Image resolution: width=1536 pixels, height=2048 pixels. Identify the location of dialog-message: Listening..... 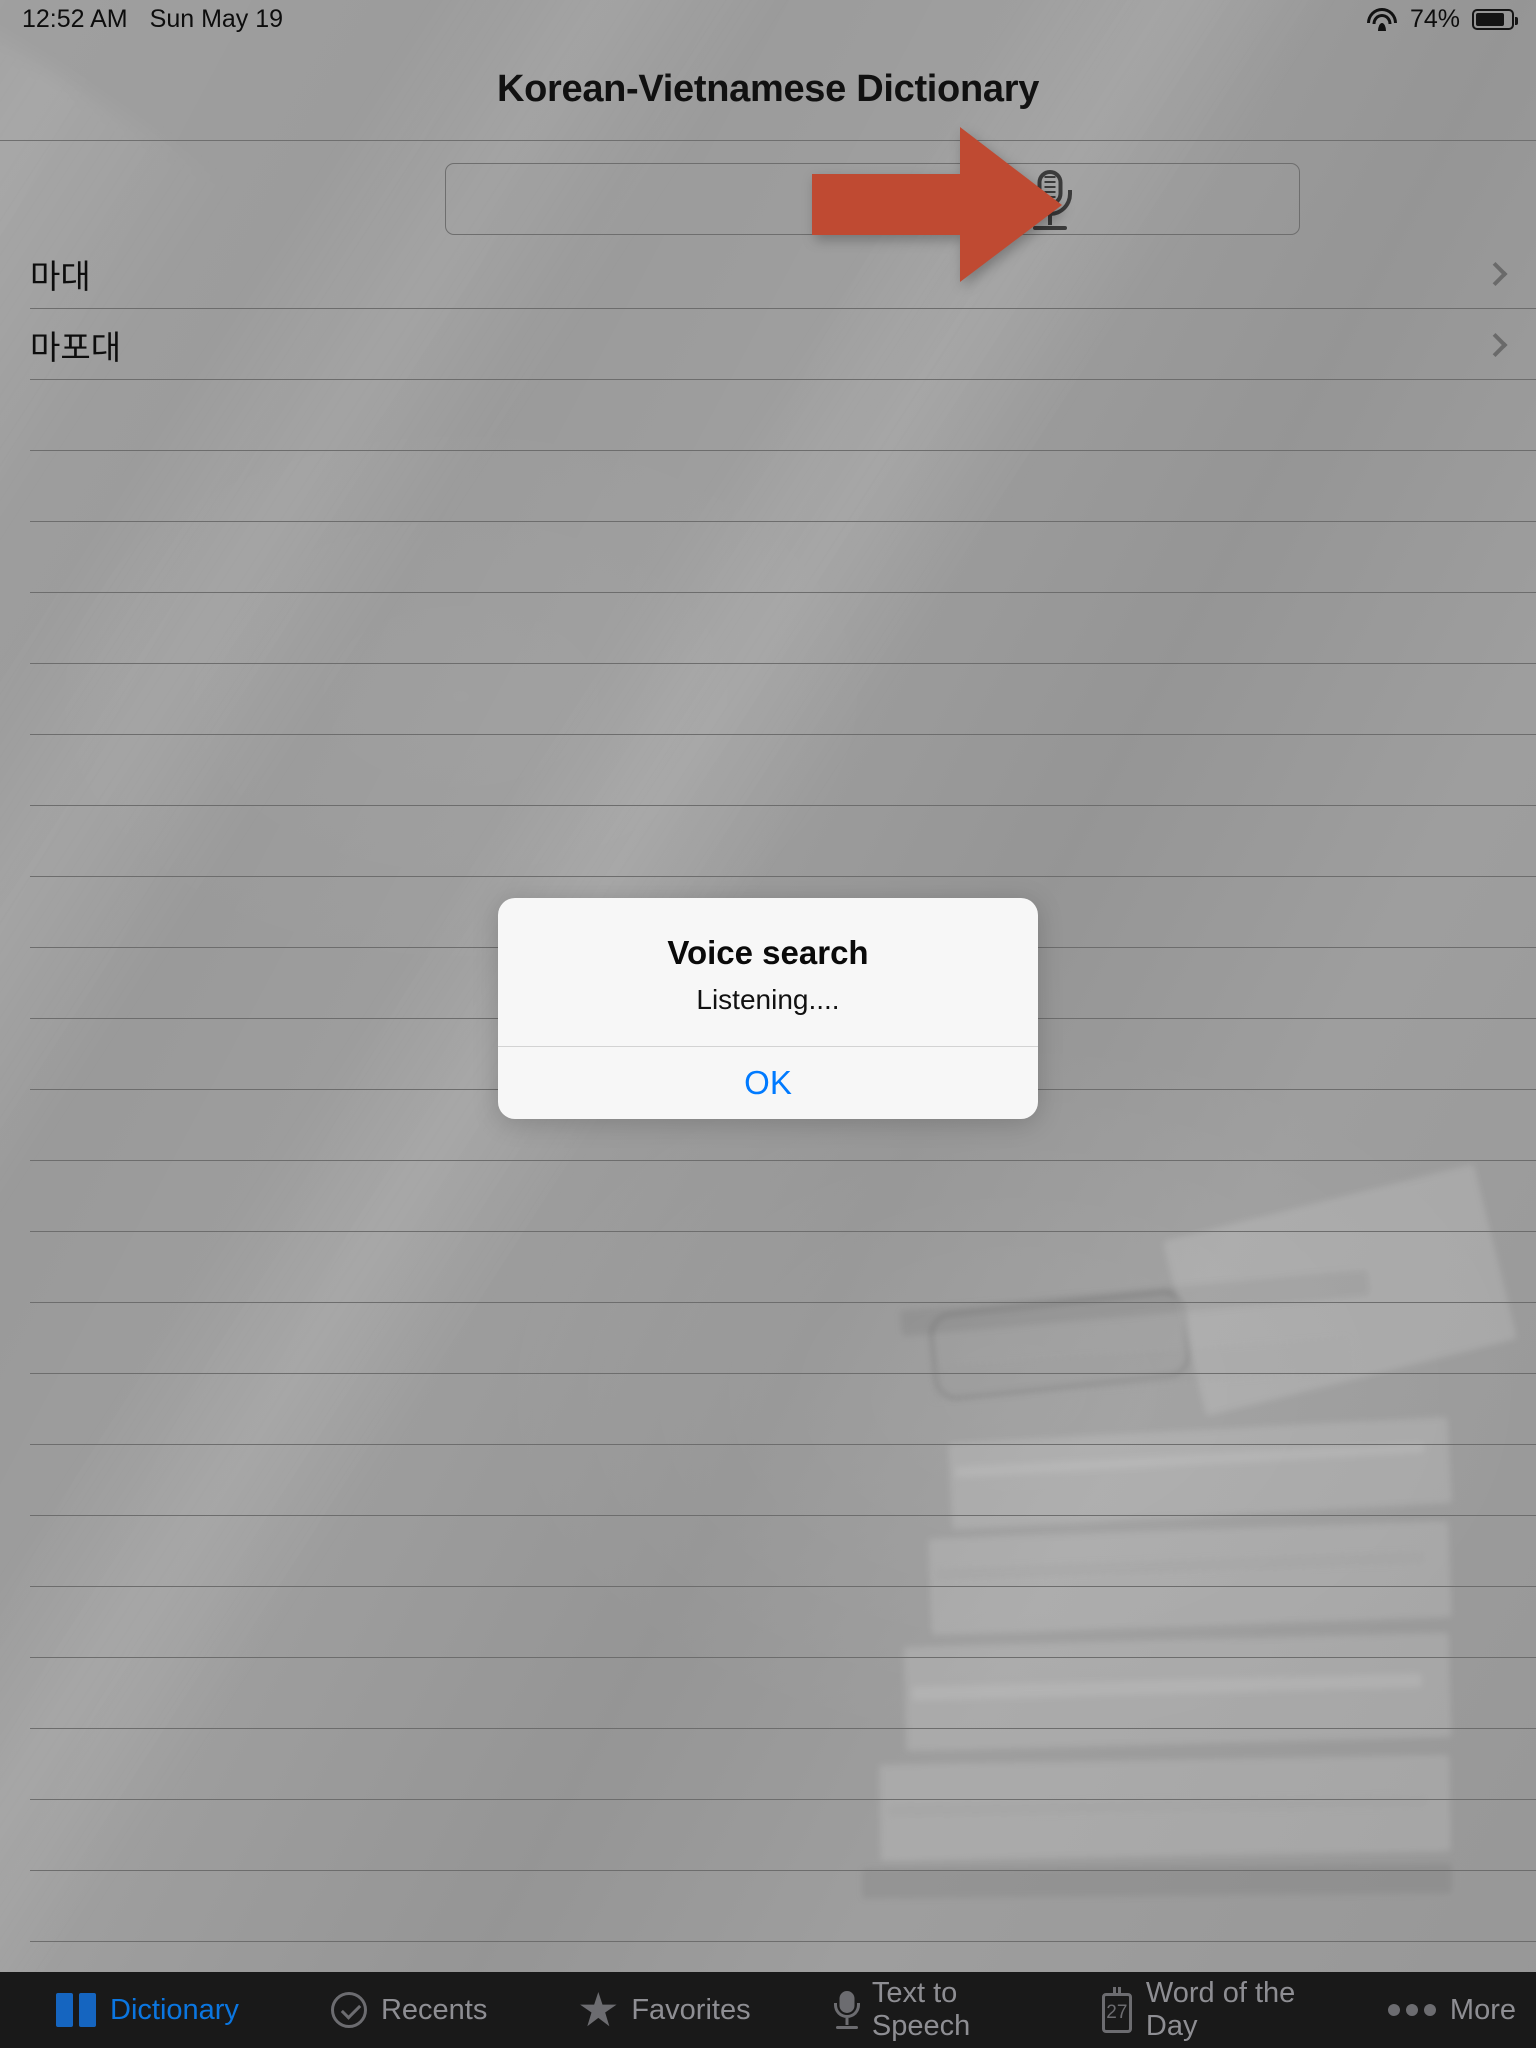
(768, 999).